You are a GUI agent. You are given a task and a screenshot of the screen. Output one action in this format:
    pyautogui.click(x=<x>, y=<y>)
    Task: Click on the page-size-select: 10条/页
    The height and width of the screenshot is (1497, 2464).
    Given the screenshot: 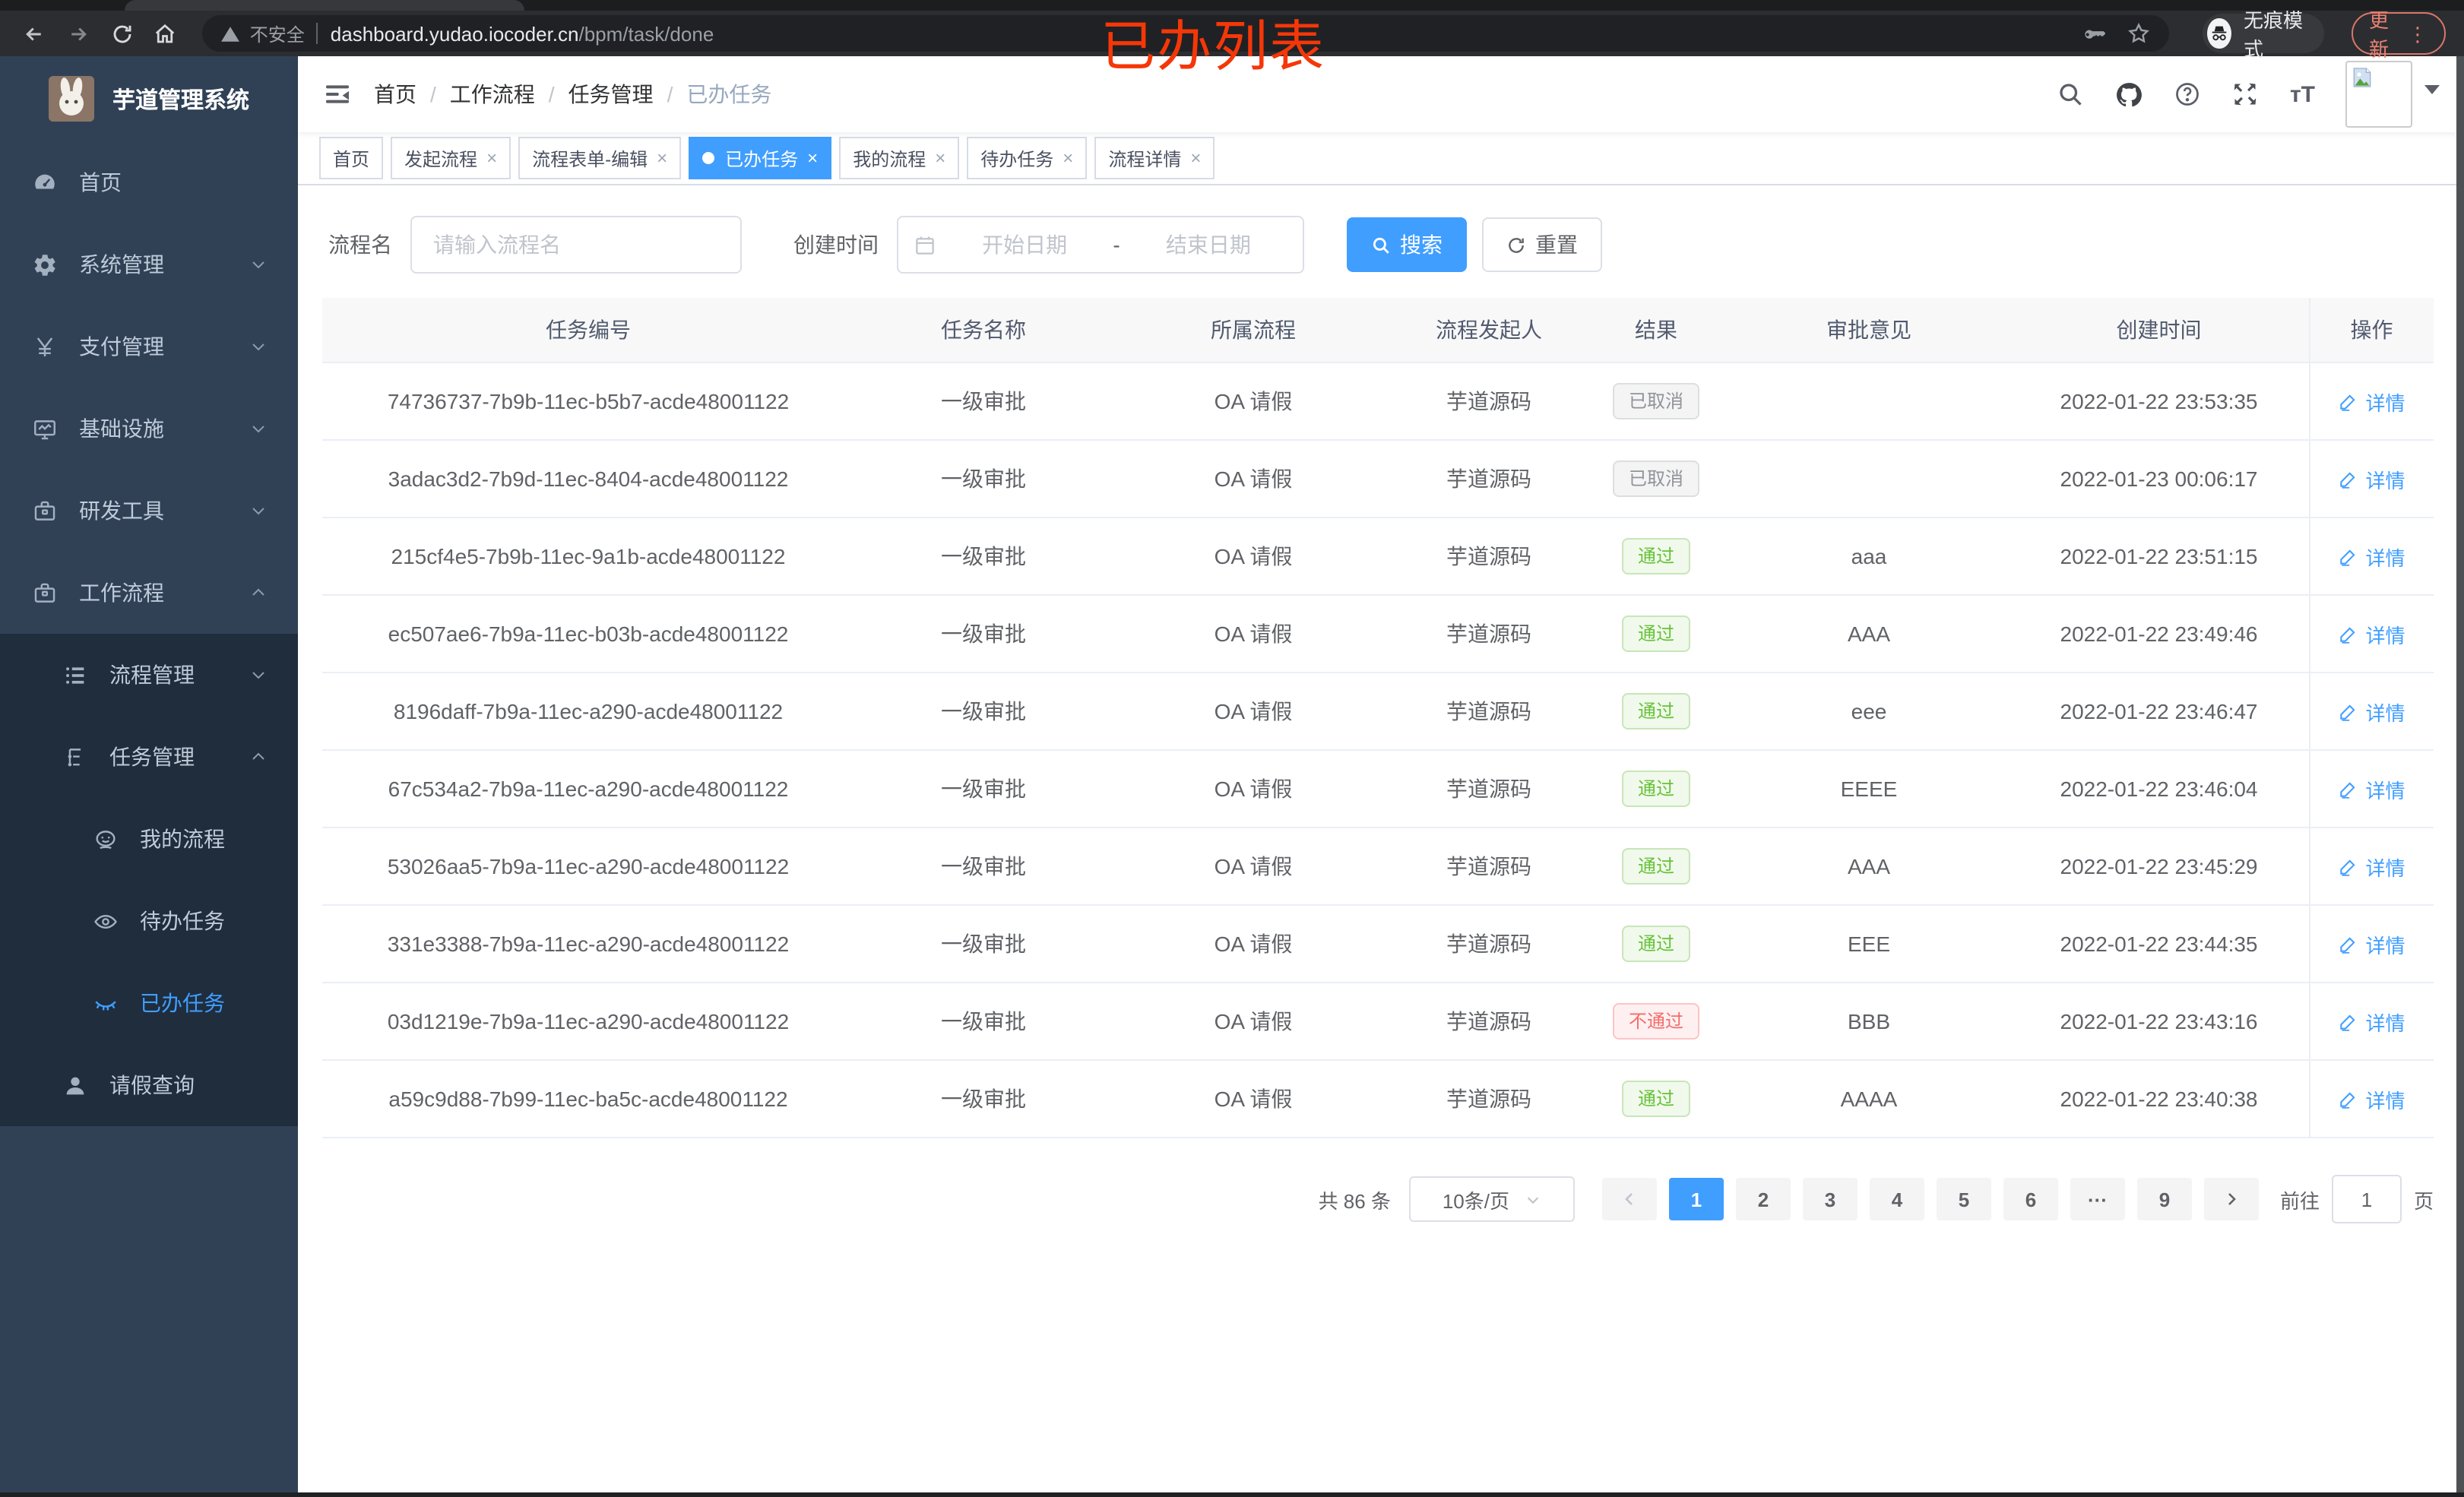 What is the action you would take?
    pyautogui.click(x=1491, y=1199)
    